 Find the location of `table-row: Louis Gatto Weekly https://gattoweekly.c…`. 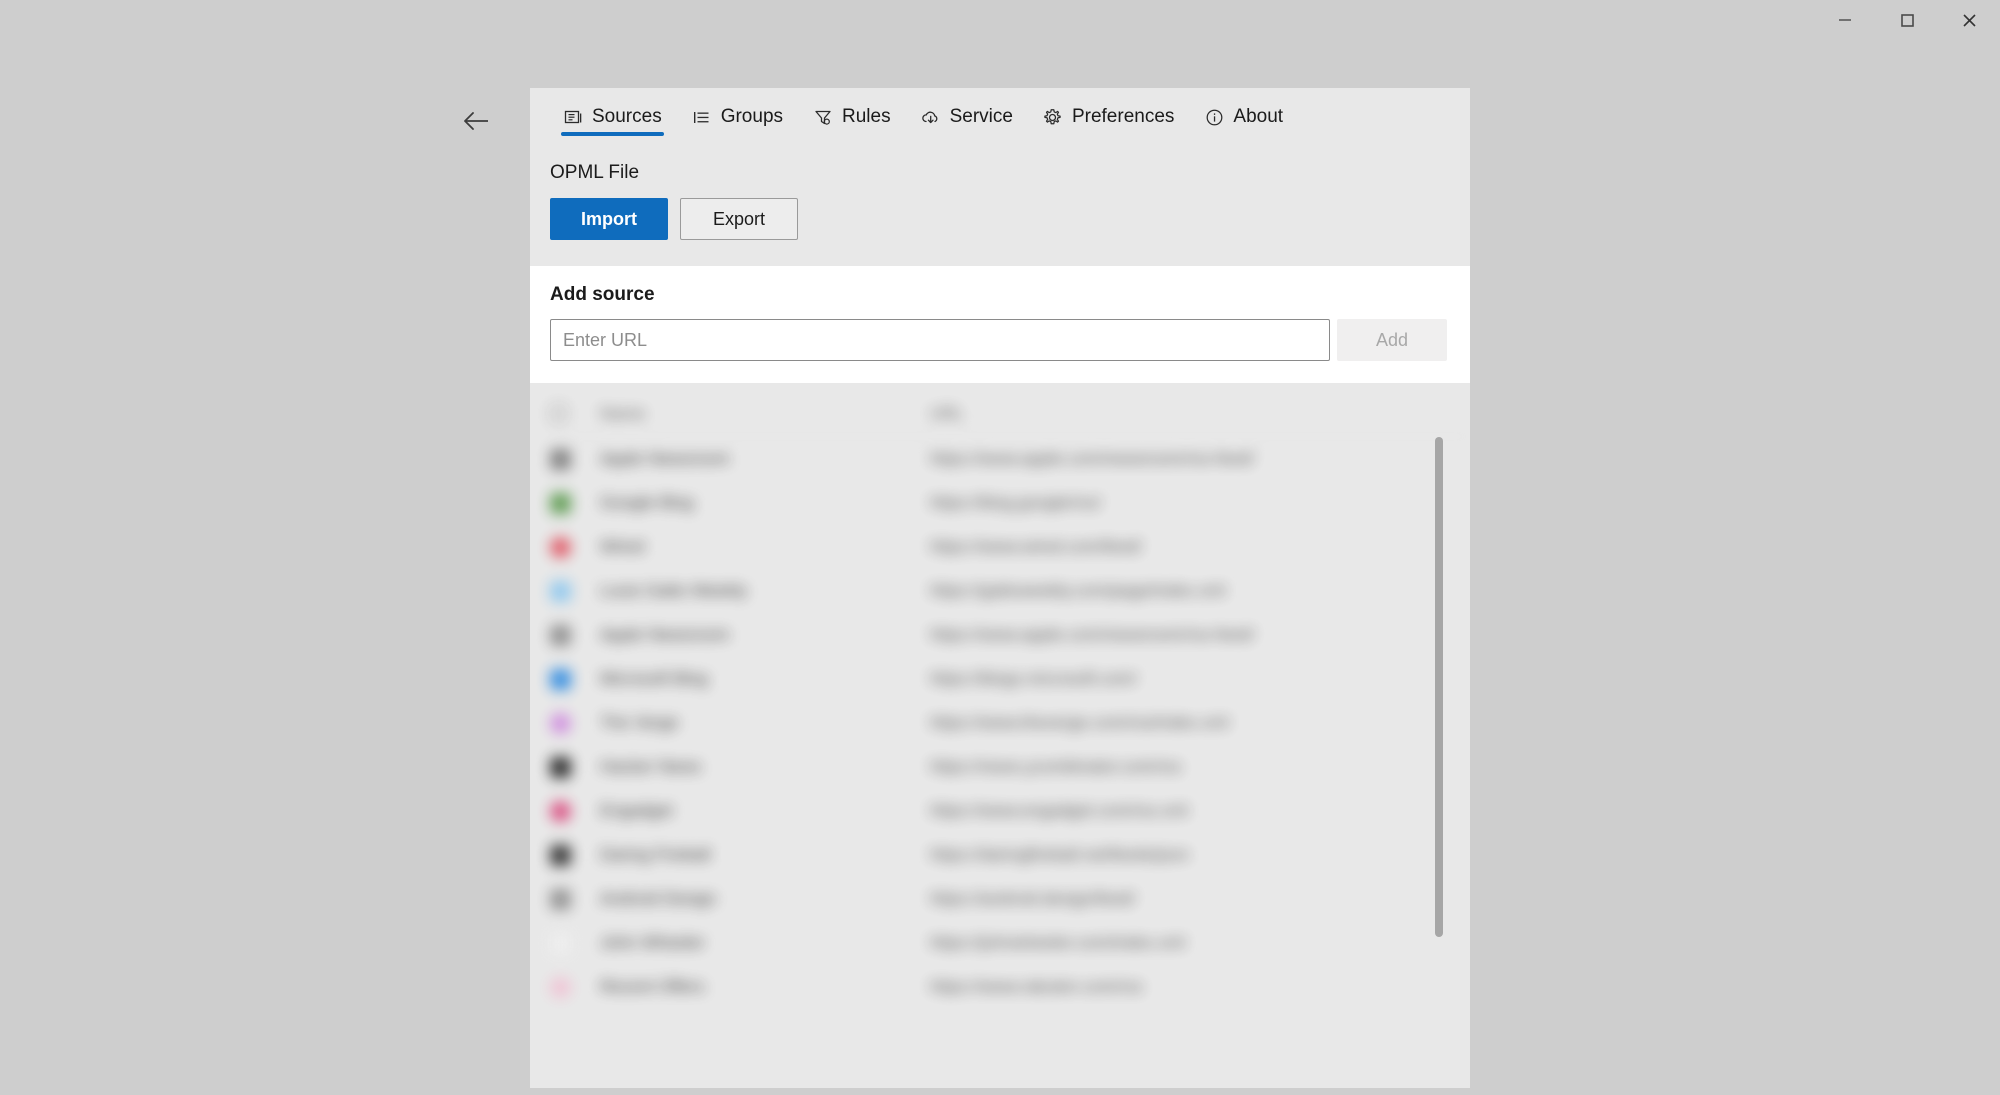

table-row: Louis Gatto Weekly https://gattoweekly.c… is located at coordinates (1010, 591).